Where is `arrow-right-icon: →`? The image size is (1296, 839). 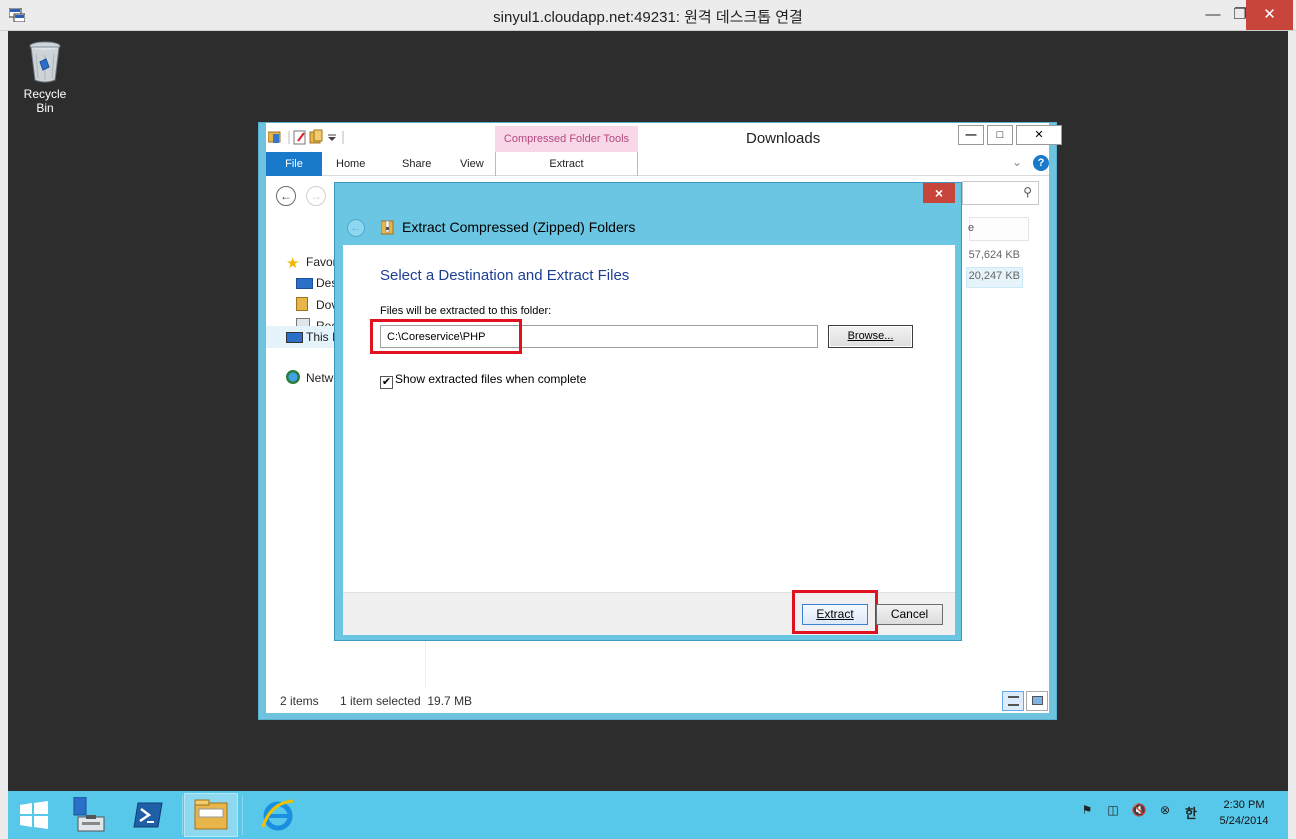
arrow-right-icon: → is located at coordinates (316, 196).